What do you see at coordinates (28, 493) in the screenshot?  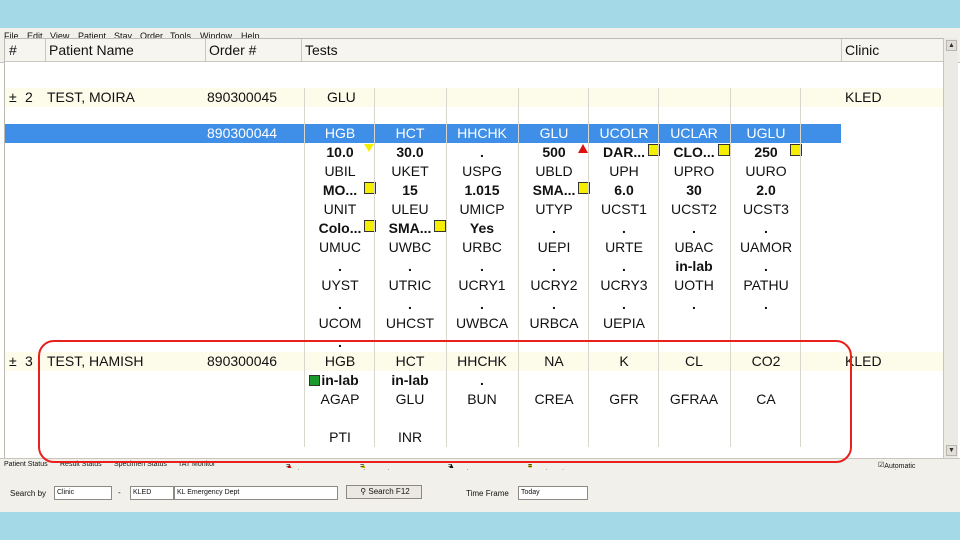 I see `search-by-label: Search by` at bounding box center [28, 493].